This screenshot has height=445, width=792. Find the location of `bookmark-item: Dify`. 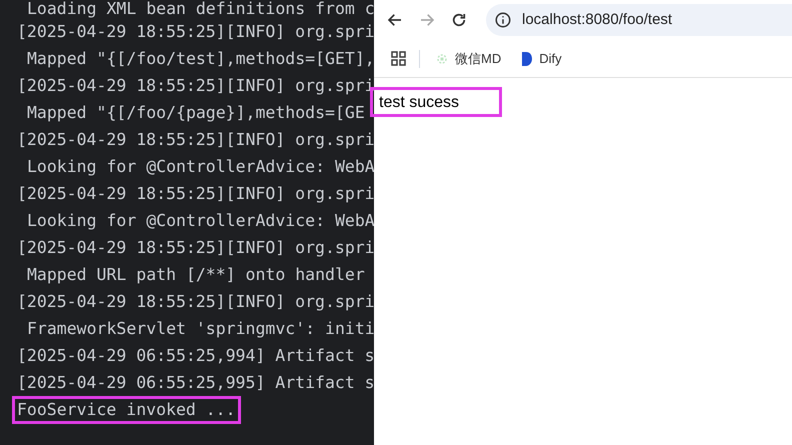

bookmark-item: Dify is located at coordinates (541, 58).